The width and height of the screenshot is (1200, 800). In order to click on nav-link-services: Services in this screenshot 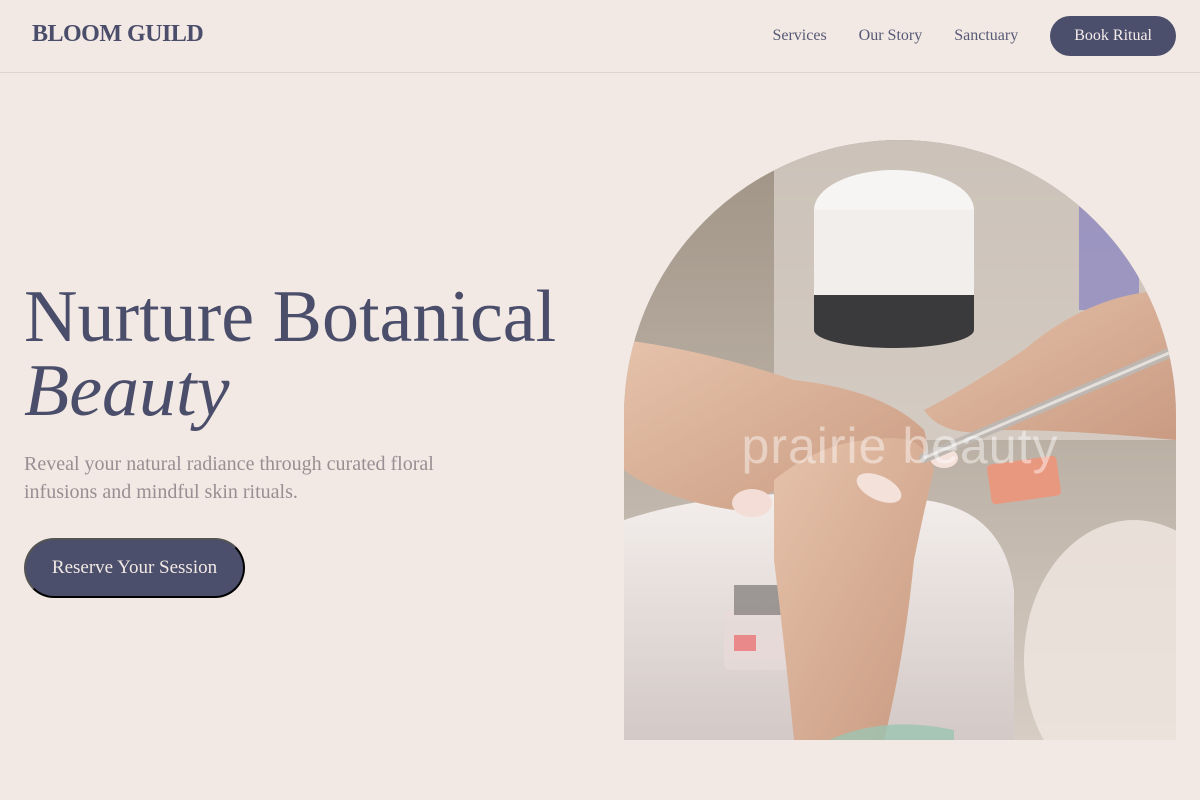, I will do `click(799, 36)`.